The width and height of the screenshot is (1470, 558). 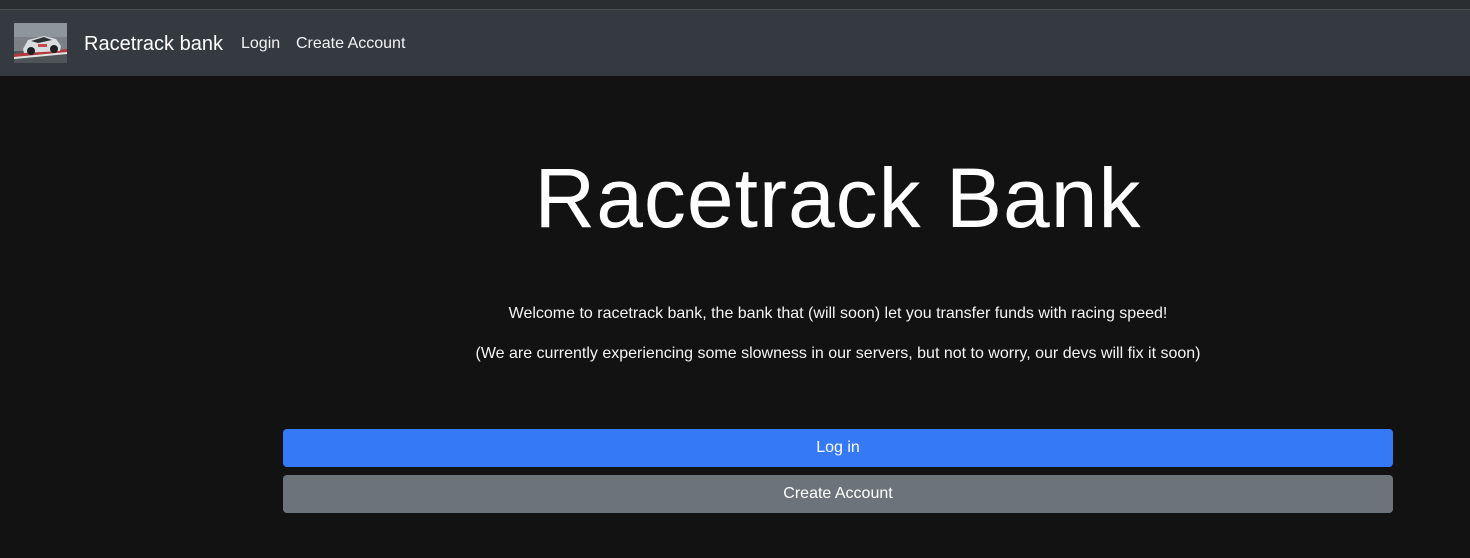 I want to click on brand-name: Racetrack bank, so click(x=153, y=44).